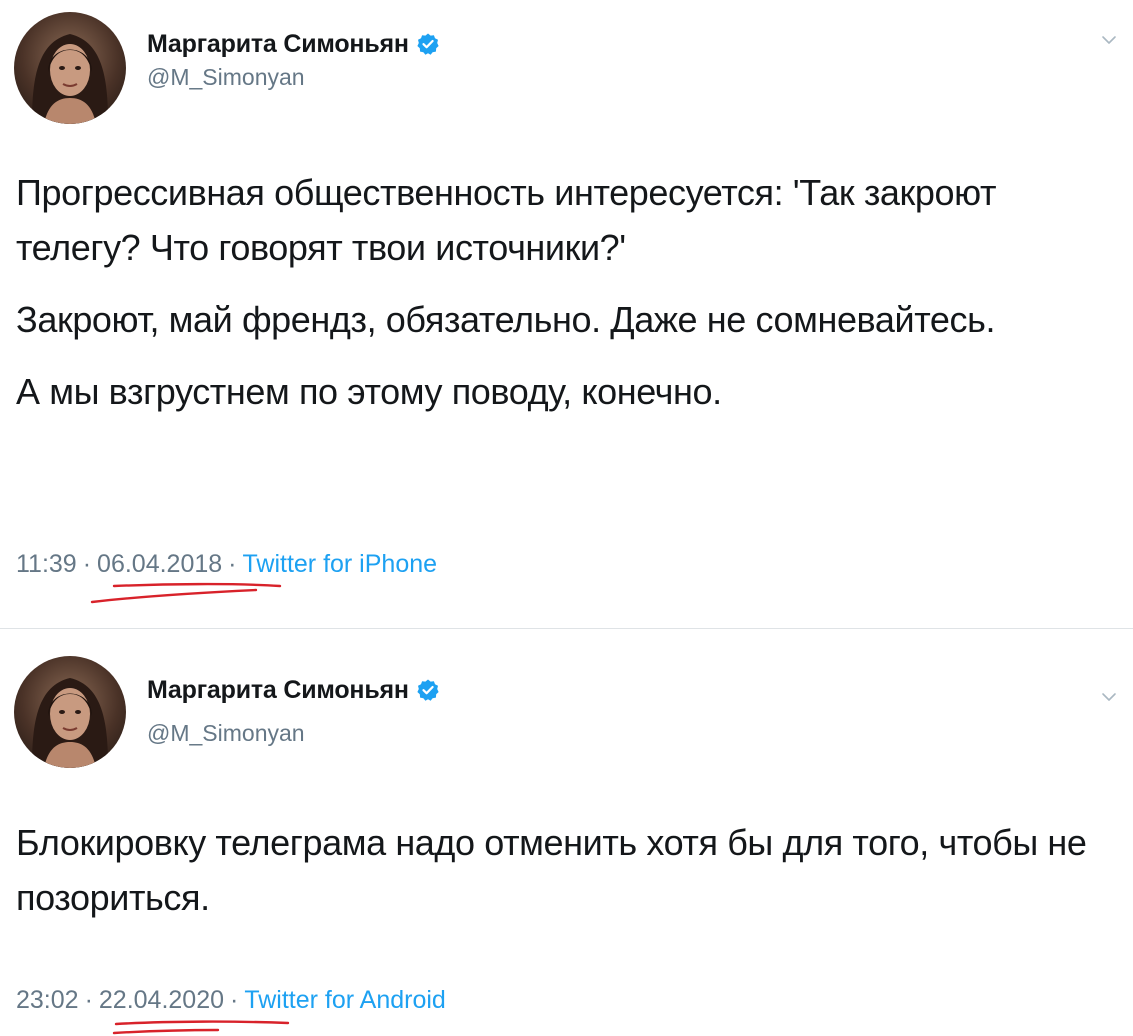  I want to click on tweet-date: 22.04.2020, so click(161, 1000).